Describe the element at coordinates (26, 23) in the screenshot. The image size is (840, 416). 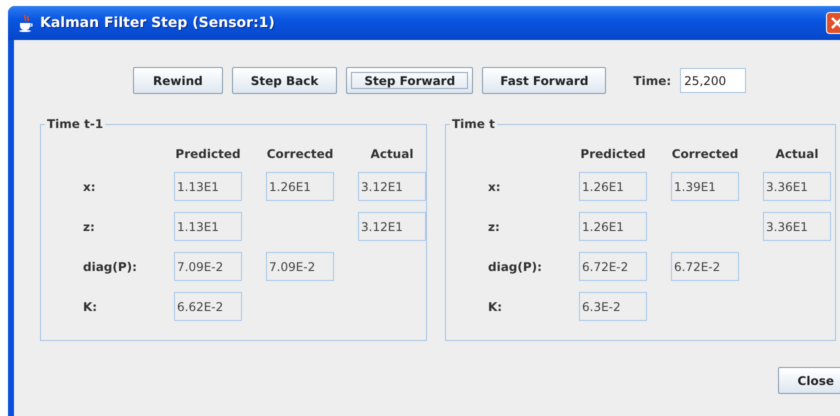
I see `coffee-cup-icon` at that location.